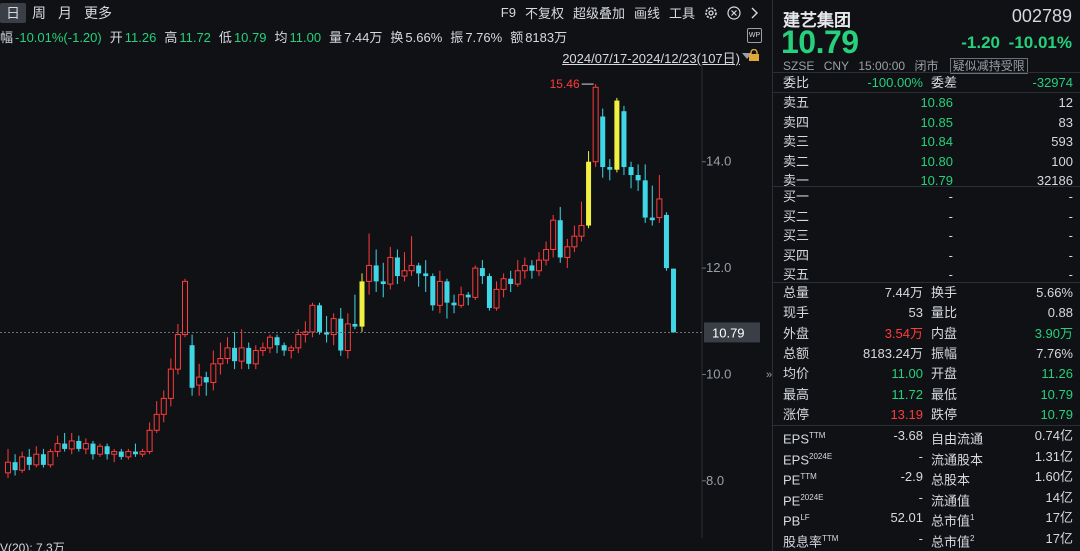 Image resolution: width=1080 pixels, height=551 pixels. What do you see at coordinates (1053, 435) in the screenshot?
I see `fundamental-value: 0.74亿` at bounding box center [1053, 435].